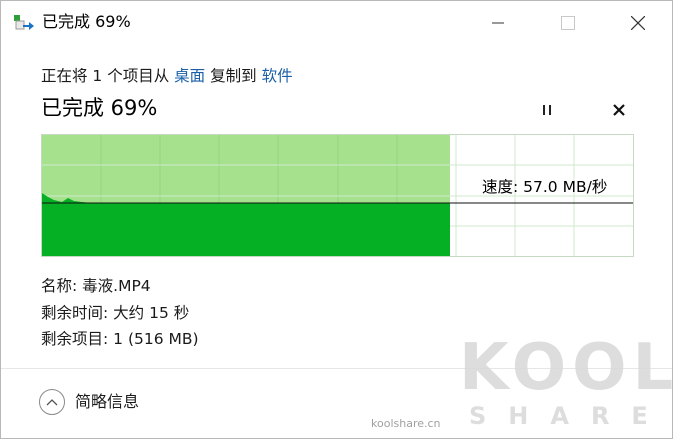 The width and height of the screenshot is (673, 439). Describe the element at coordinates (336, 23) in the screenshot. I see `title-bar: 已完成 69%` at that location.